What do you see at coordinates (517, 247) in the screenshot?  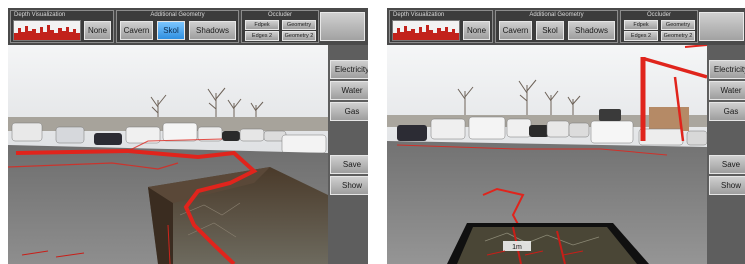 I see `scale-label: 1m` at bounding box center [517, 247].